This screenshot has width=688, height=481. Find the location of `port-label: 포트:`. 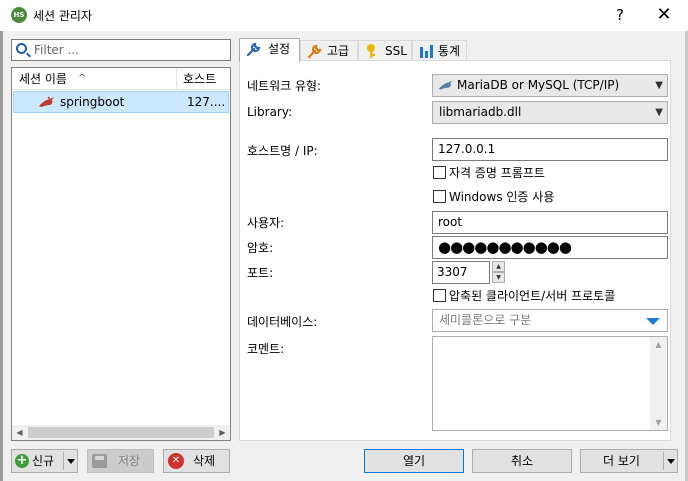

port-label: 포트: is located at coordinates (260, 273).